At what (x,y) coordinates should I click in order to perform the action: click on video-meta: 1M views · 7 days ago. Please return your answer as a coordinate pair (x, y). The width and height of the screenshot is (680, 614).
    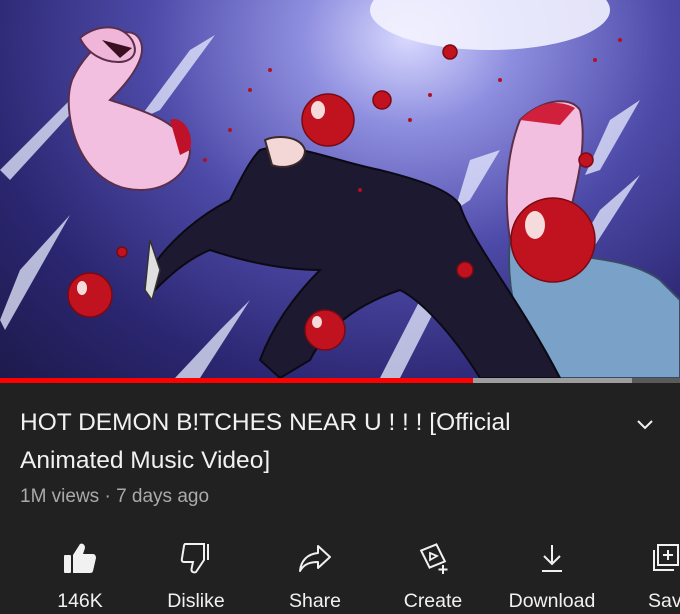
    Looking at the image, I should click on (114, 497).